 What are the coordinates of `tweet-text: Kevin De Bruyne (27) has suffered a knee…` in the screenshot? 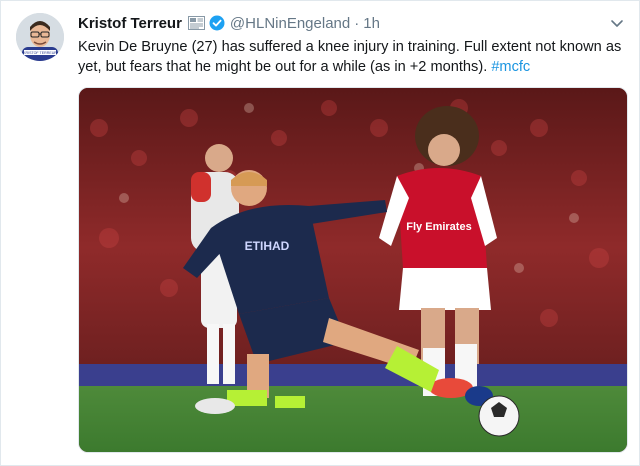 It's located at (352, 57).